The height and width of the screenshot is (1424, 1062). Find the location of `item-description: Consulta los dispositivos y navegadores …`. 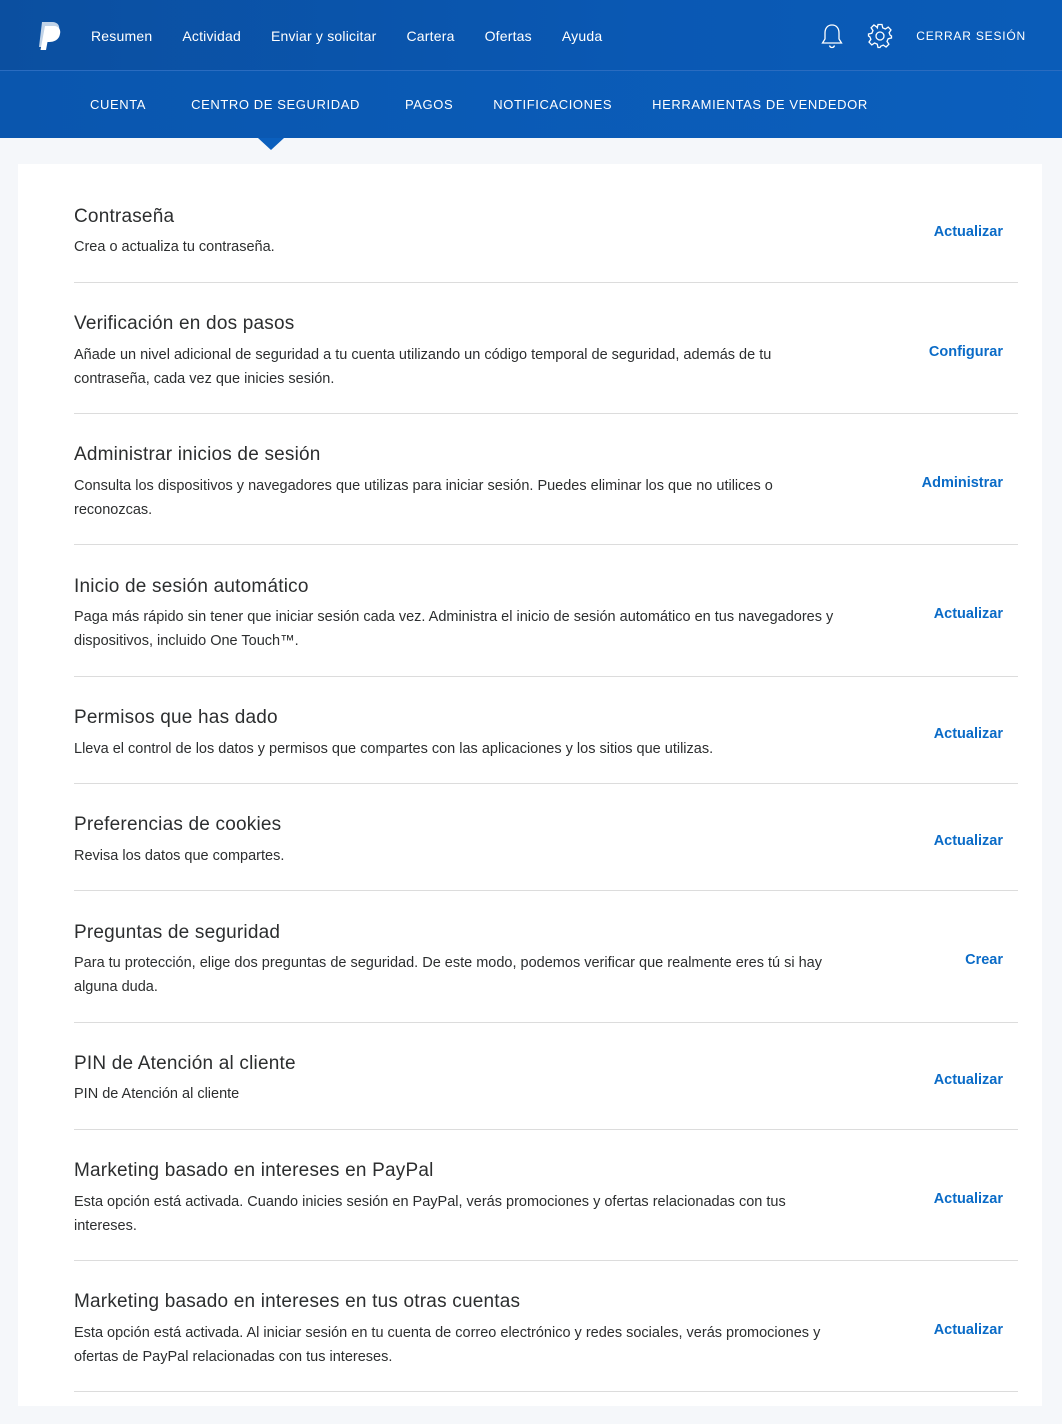

item-description: Consulta los dispositivos y navegadores … is located at coordinates (423, 498).